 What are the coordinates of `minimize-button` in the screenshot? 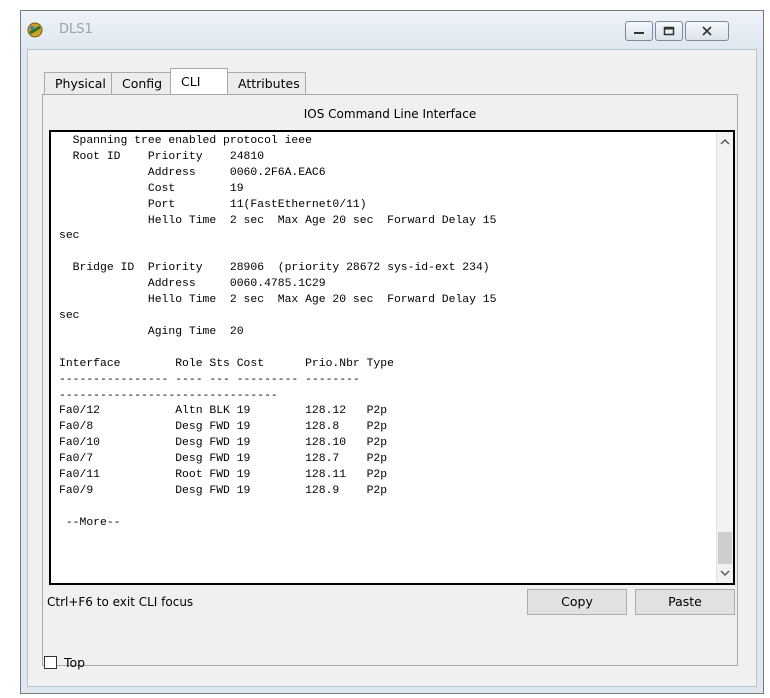 It's located at (639, 31).